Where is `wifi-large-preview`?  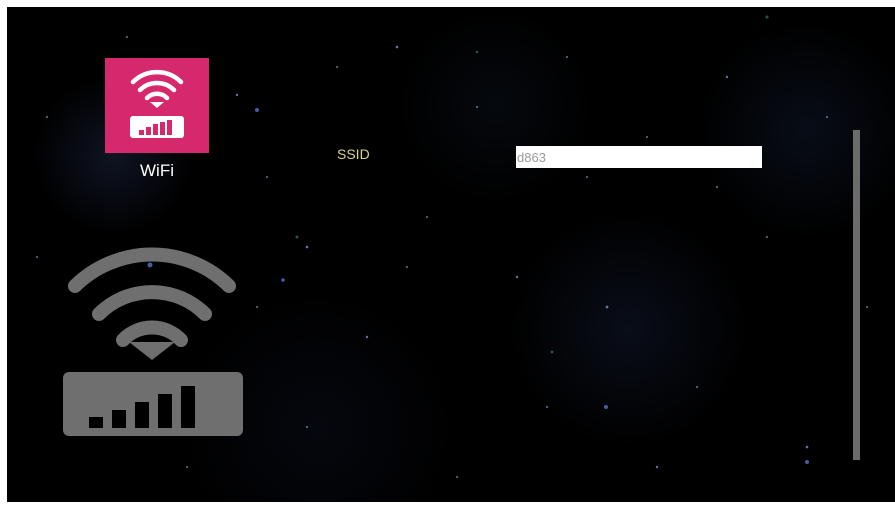
wifi-large-preview is located at coordinates (152, 344).